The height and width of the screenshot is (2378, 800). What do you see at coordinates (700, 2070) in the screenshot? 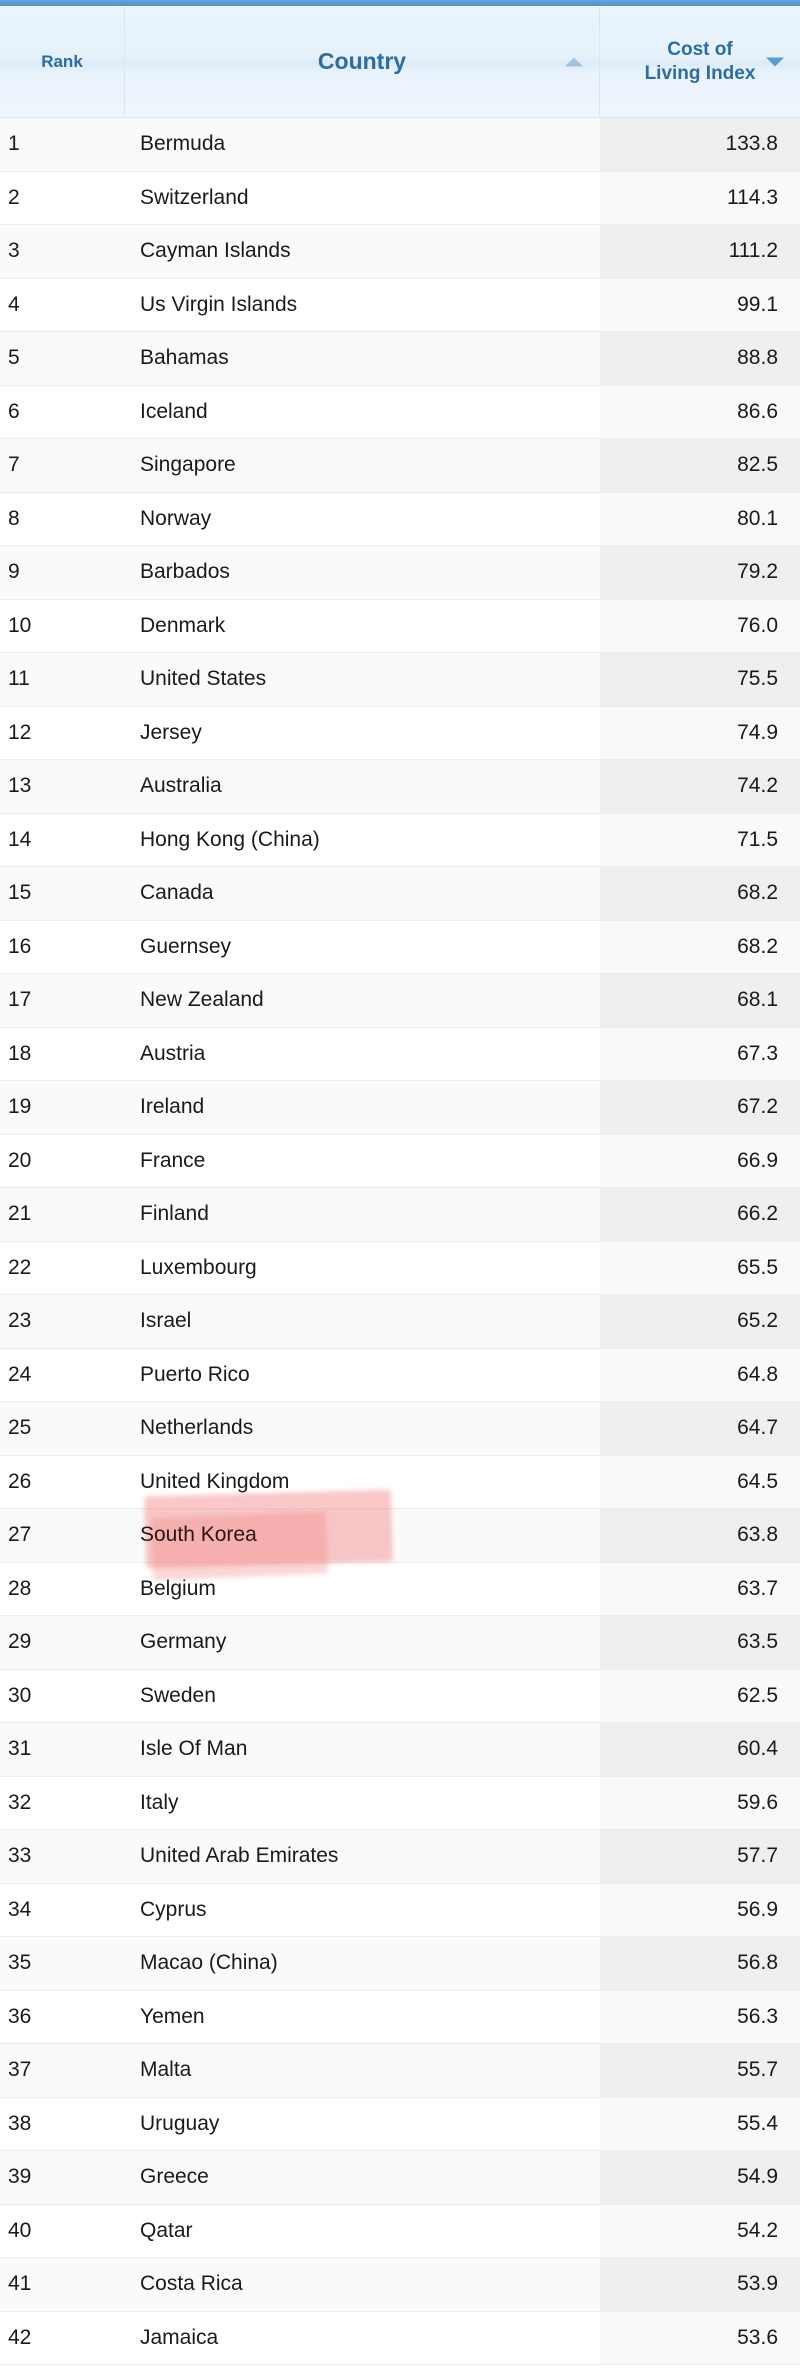
I see `cell-cost-of-living-index: 55.7` at bounding box center [700, 2070].